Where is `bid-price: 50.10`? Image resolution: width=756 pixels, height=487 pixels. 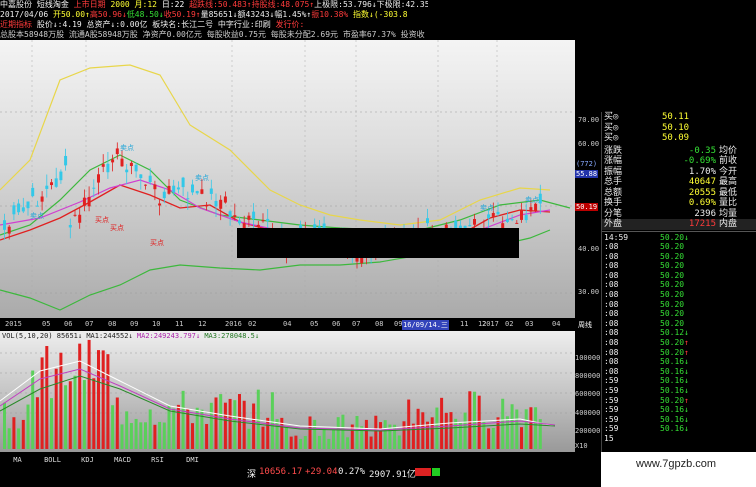 bid-price: 50.10 is located at coordinates (676, 127).